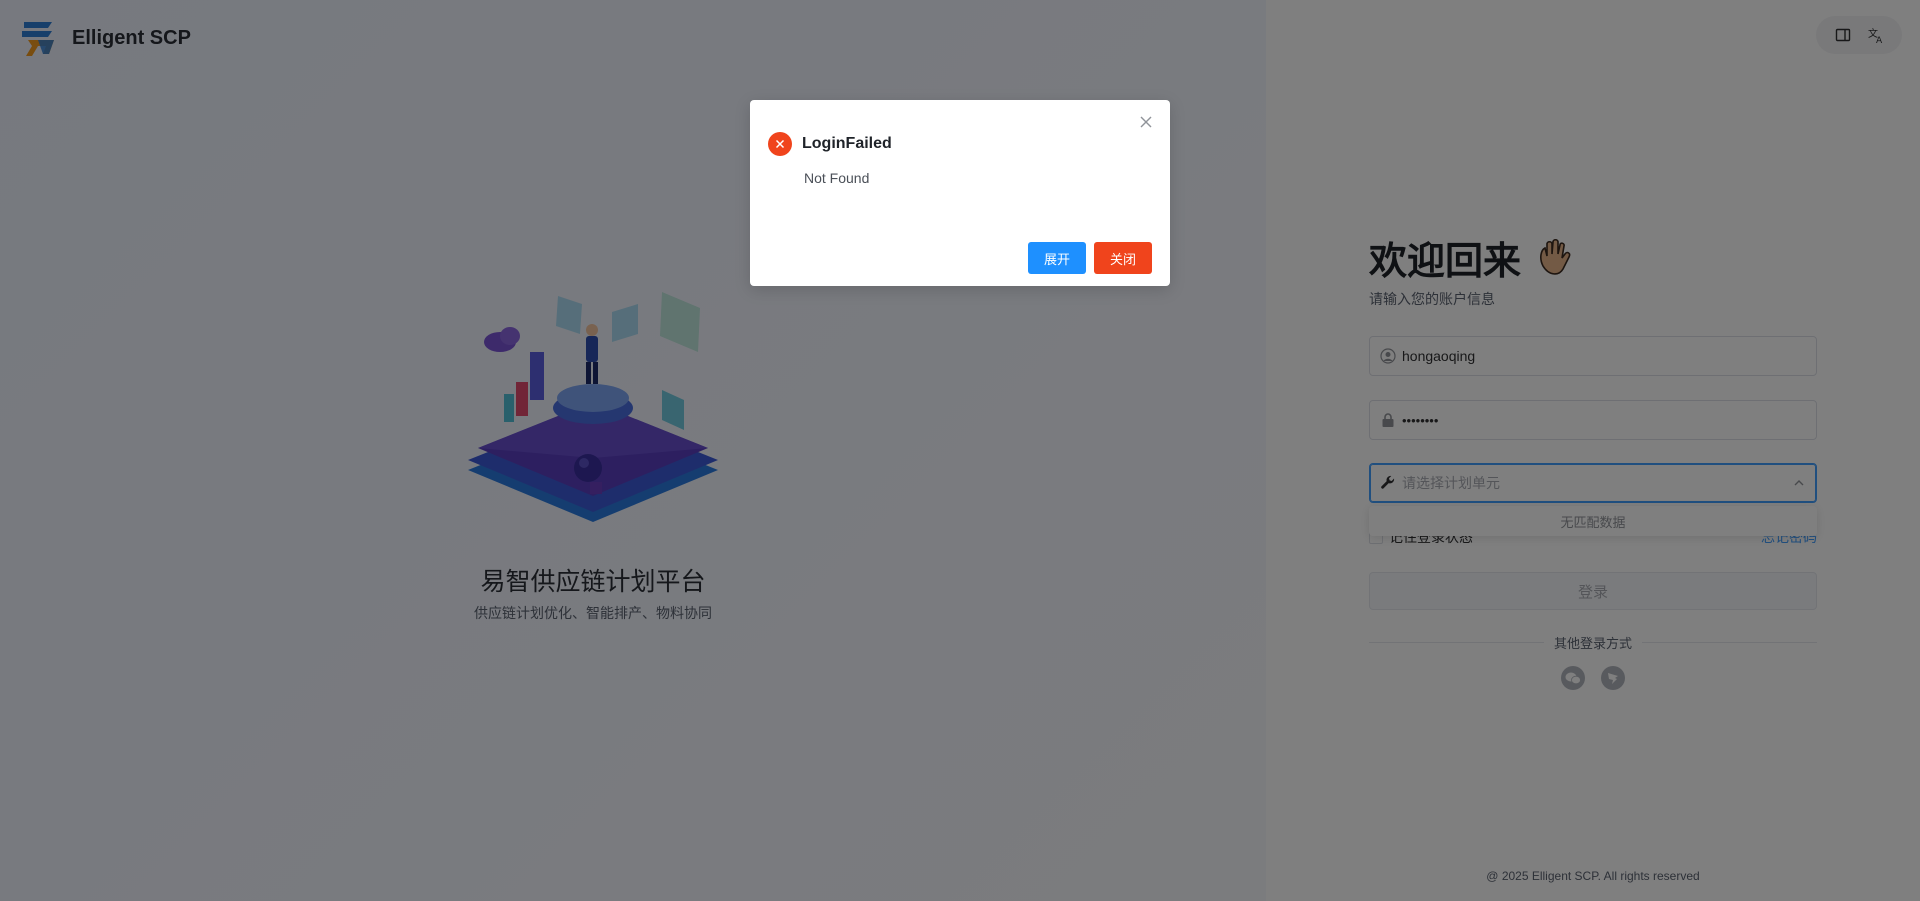 This screenshot has height=901, width=1920. Describe the element at coordinates (1056, 258) in the screenshot. I see `expand-button: 展开` at that location.